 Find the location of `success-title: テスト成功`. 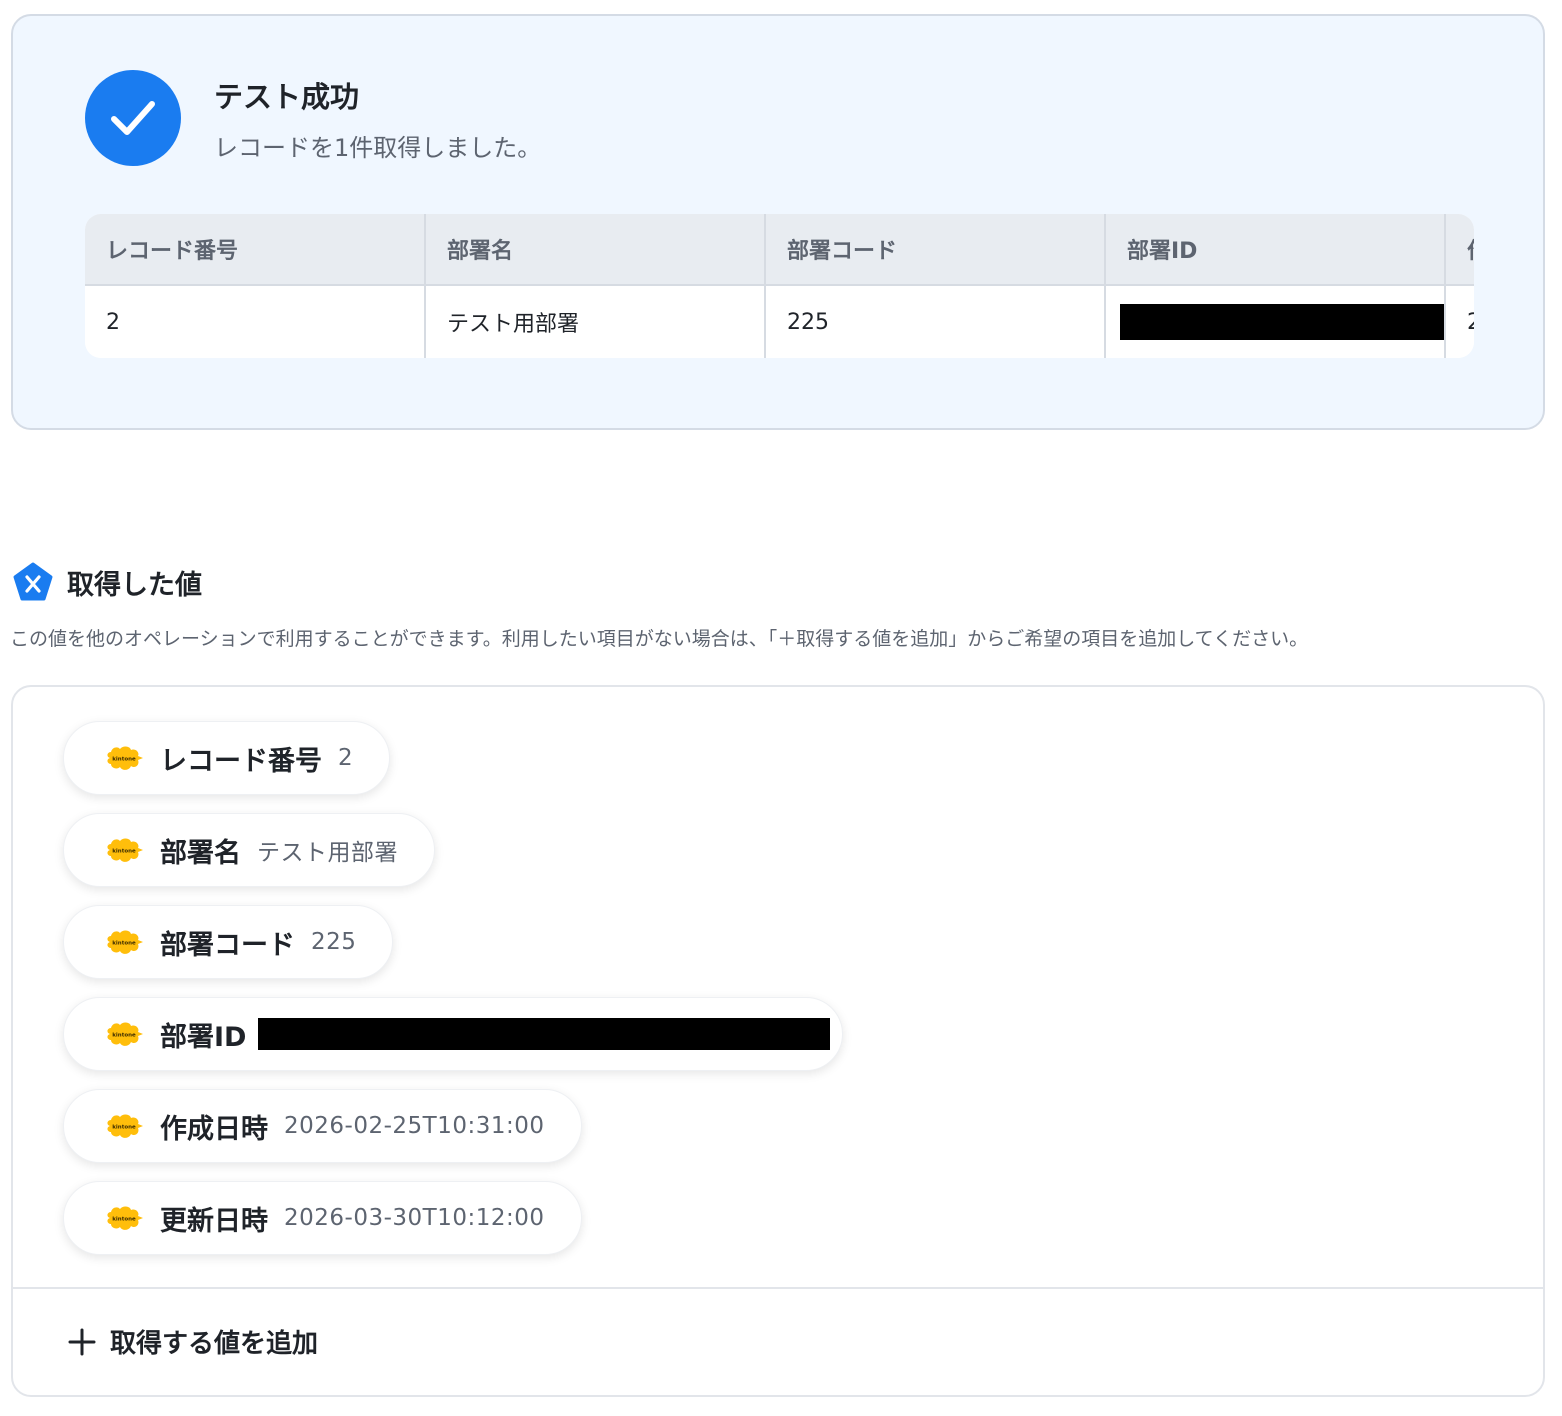

success-title: テスト成功 is located at coordinates (287, 97).